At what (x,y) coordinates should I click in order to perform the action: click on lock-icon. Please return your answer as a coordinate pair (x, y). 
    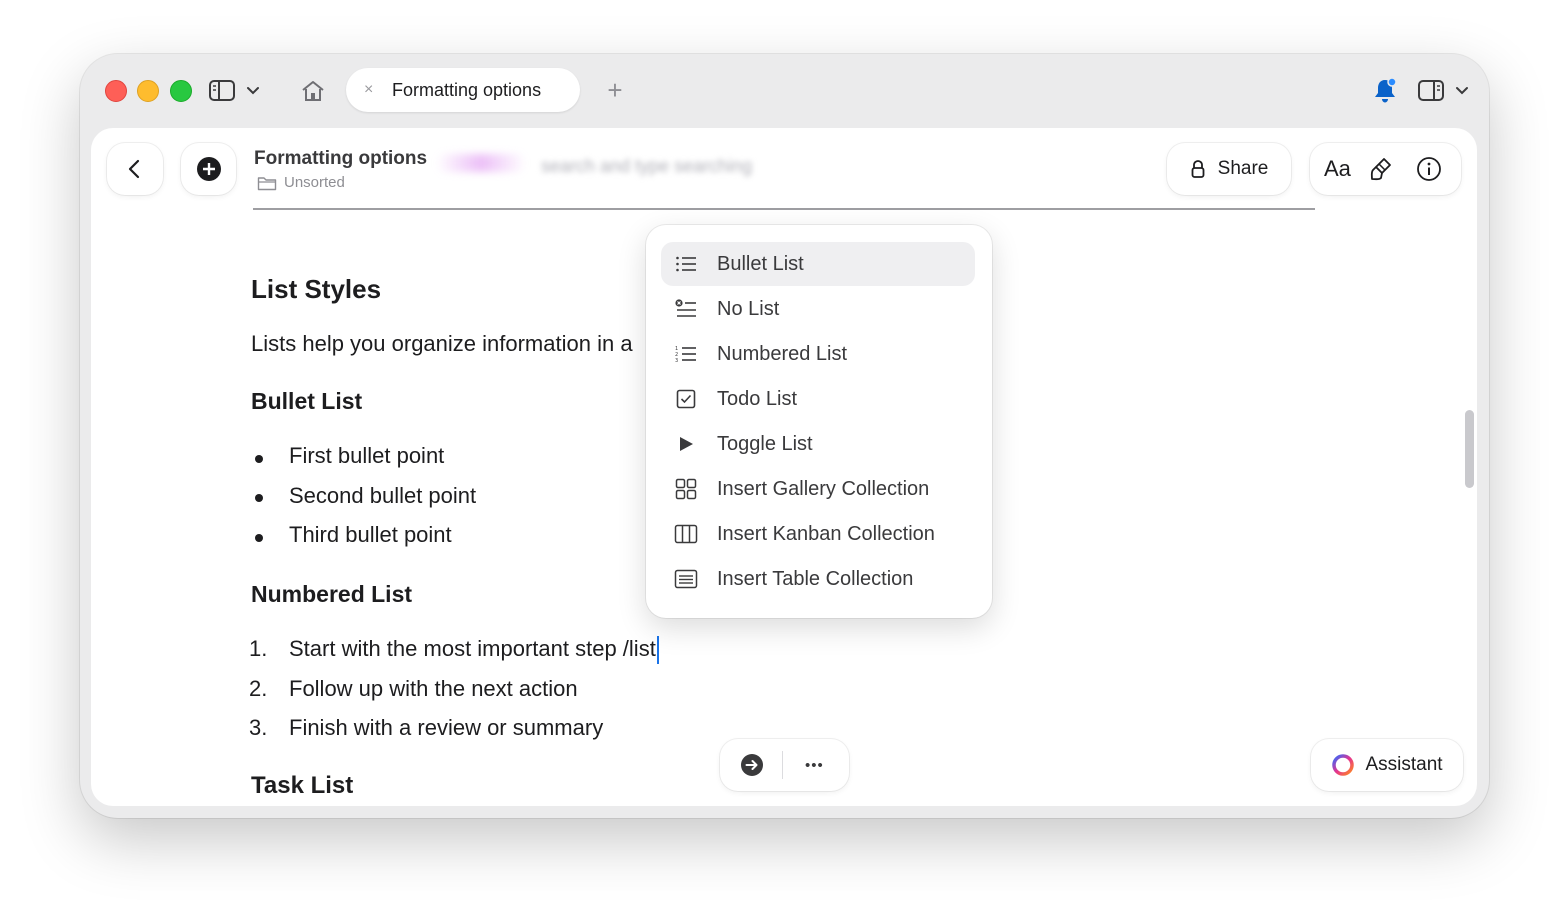
    Looking at the image, I should click on (1198, 169).